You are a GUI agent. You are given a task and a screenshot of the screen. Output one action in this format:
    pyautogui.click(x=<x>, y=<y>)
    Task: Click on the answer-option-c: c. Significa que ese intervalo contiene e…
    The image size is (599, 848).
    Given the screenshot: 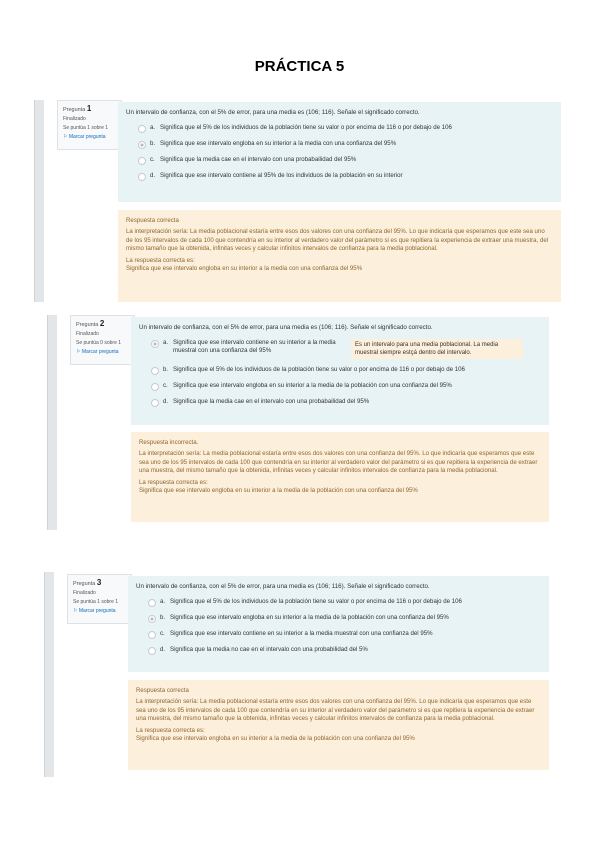 What is the action you would take?
    pyautogui.click(x=338, y=634)
    